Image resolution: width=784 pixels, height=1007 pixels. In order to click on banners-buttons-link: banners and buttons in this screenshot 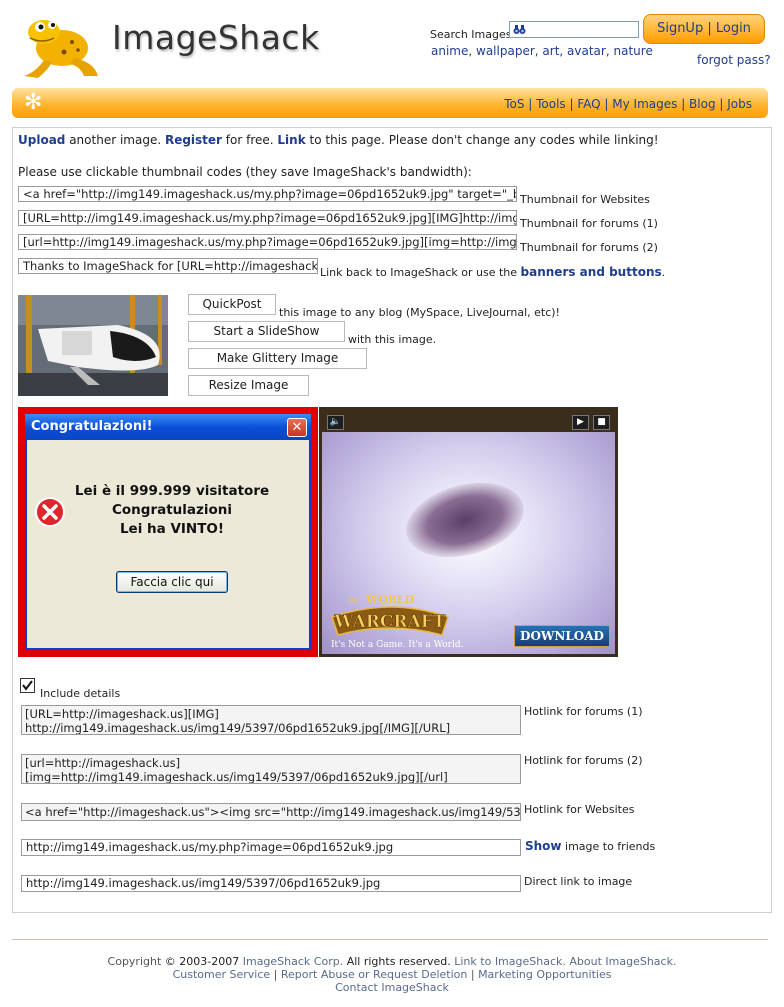, I will do `click(591, 272)`.